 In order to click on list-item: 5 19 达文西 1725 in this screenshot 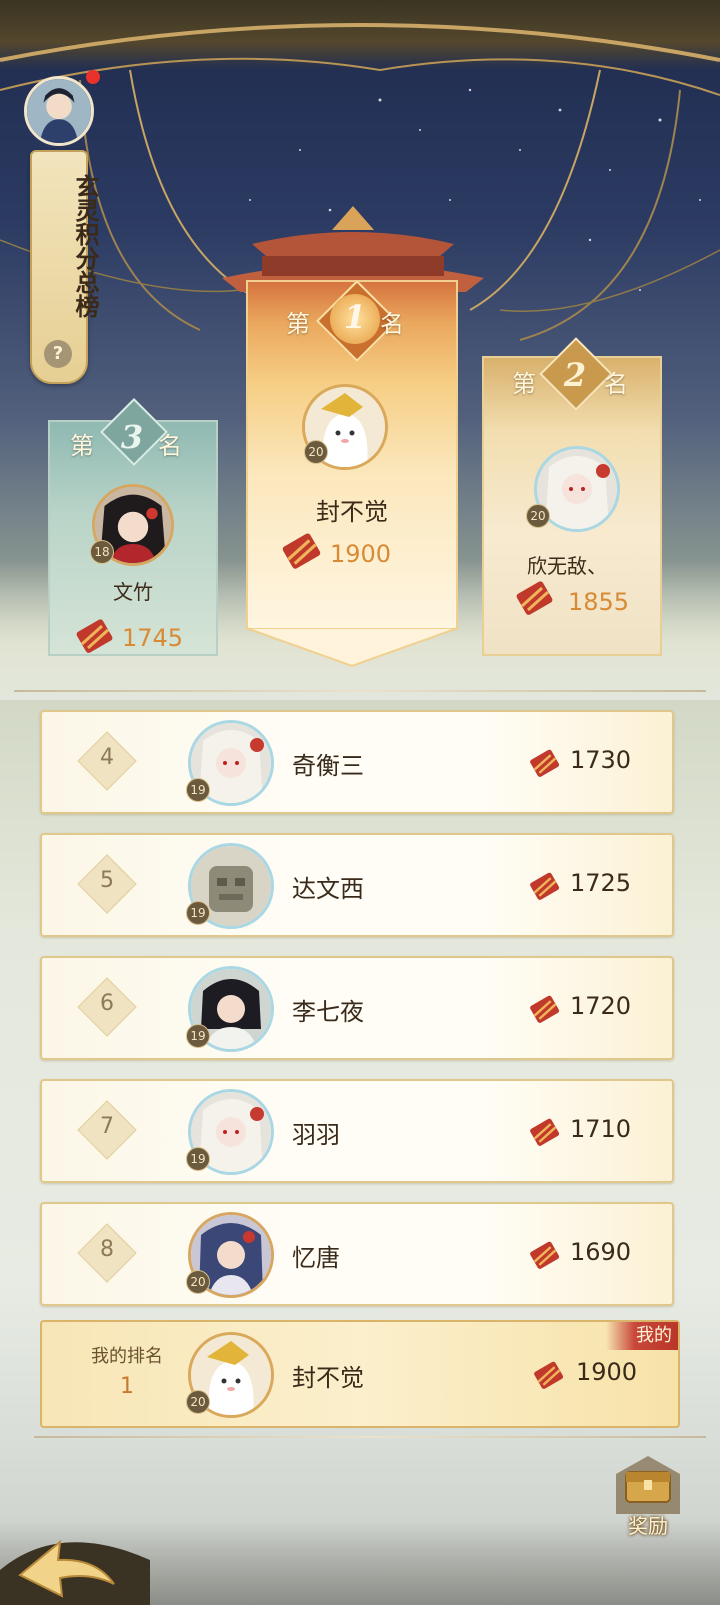, I will do `click(357, 885)`.